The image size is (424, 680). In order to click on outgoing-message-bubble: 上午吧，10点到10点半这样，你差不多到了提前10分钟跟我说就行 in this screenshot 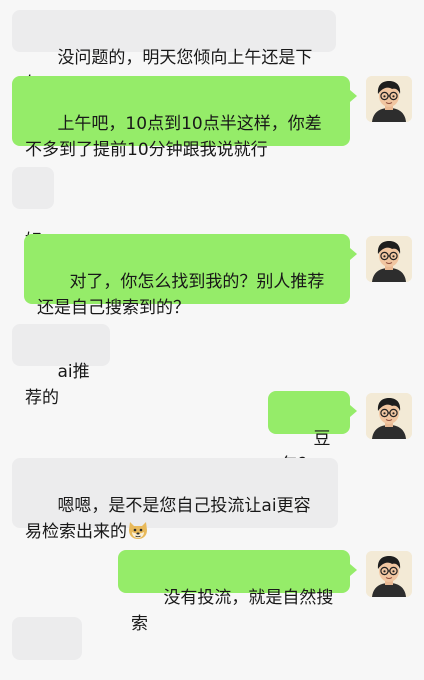, I will do `click(184, 118)`.